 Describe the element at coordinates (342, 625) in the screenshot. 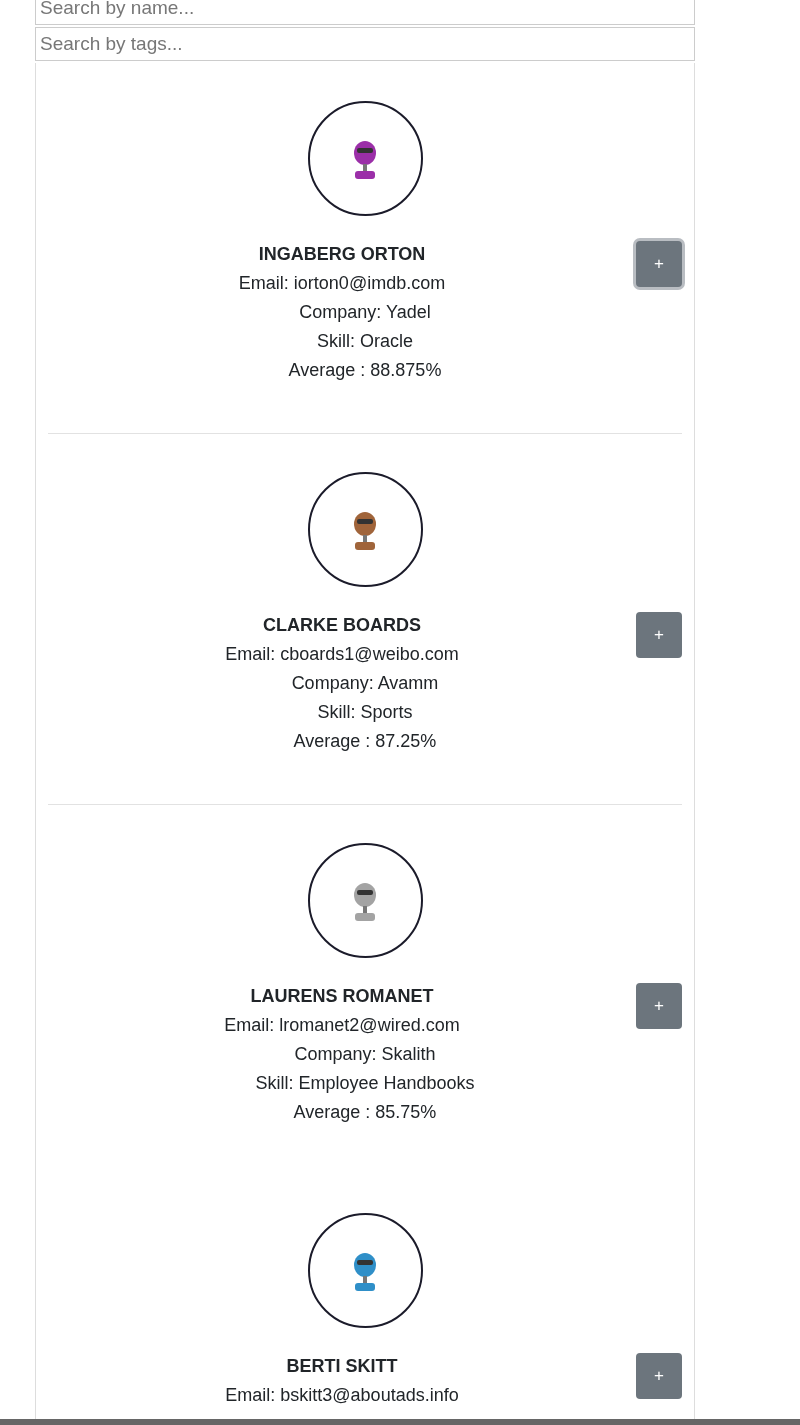

I see `student-name: CLARKE BOARDS` at that location.